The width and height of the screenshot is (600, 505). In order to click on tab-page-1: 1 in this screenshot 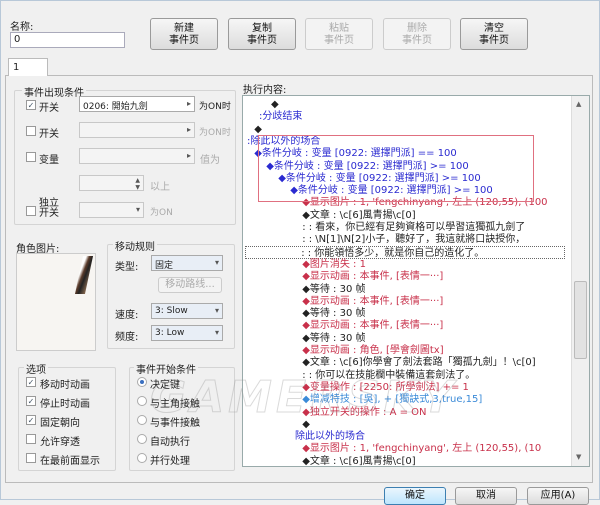, I will do `click(28, 67)`.